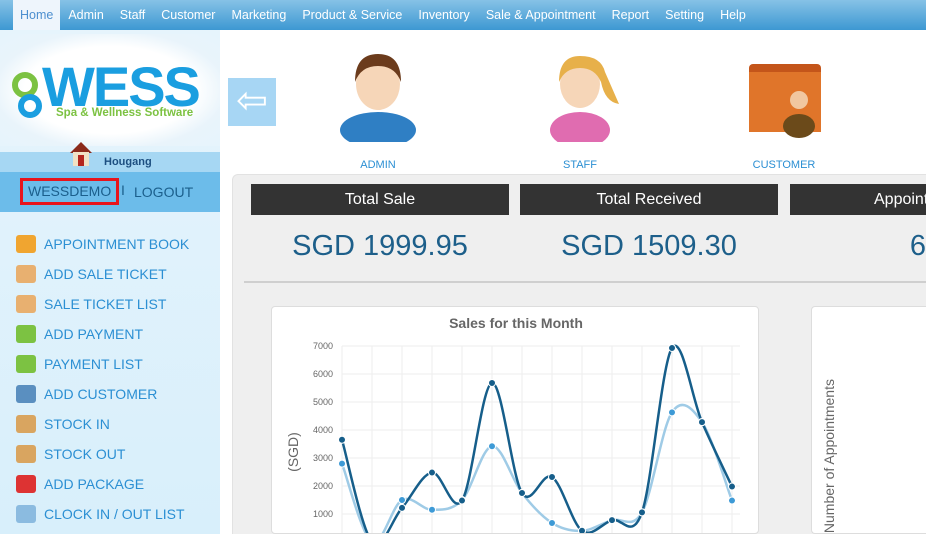  I want to click on customer-card-icon, so click(26, 394).